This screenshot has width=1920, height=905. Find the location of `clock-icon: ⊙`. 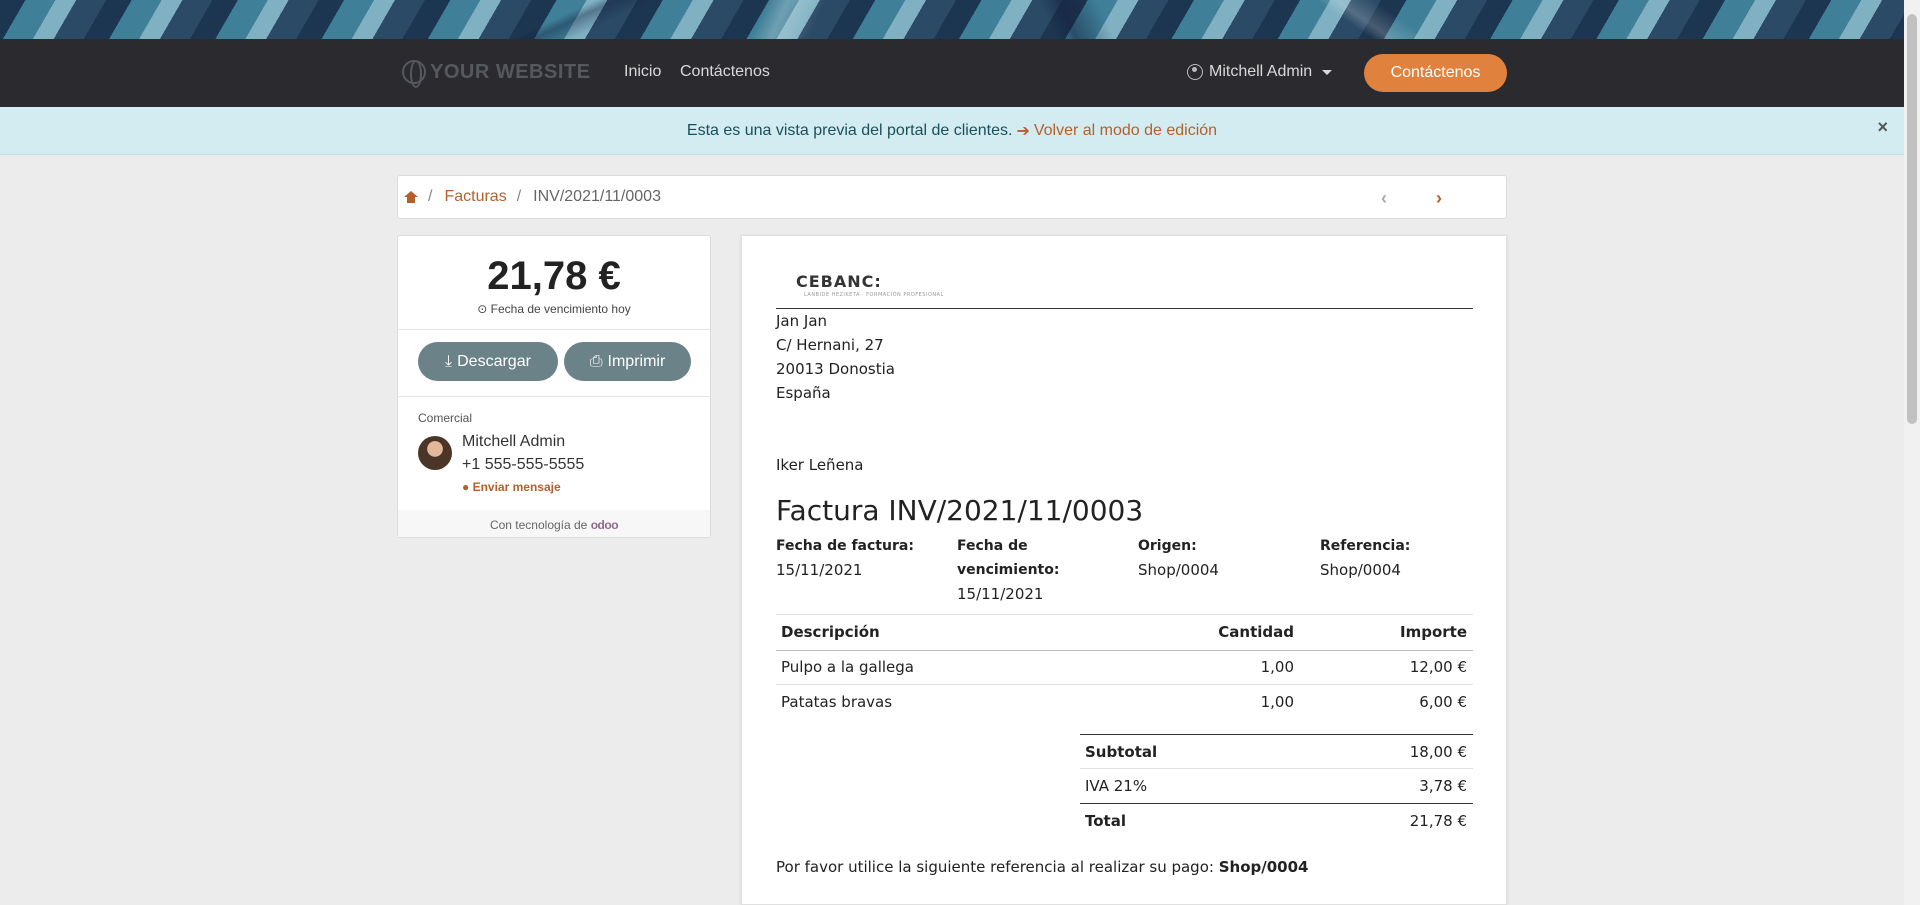

clock-icon: ⊙ is located at coordinates (482, 309).